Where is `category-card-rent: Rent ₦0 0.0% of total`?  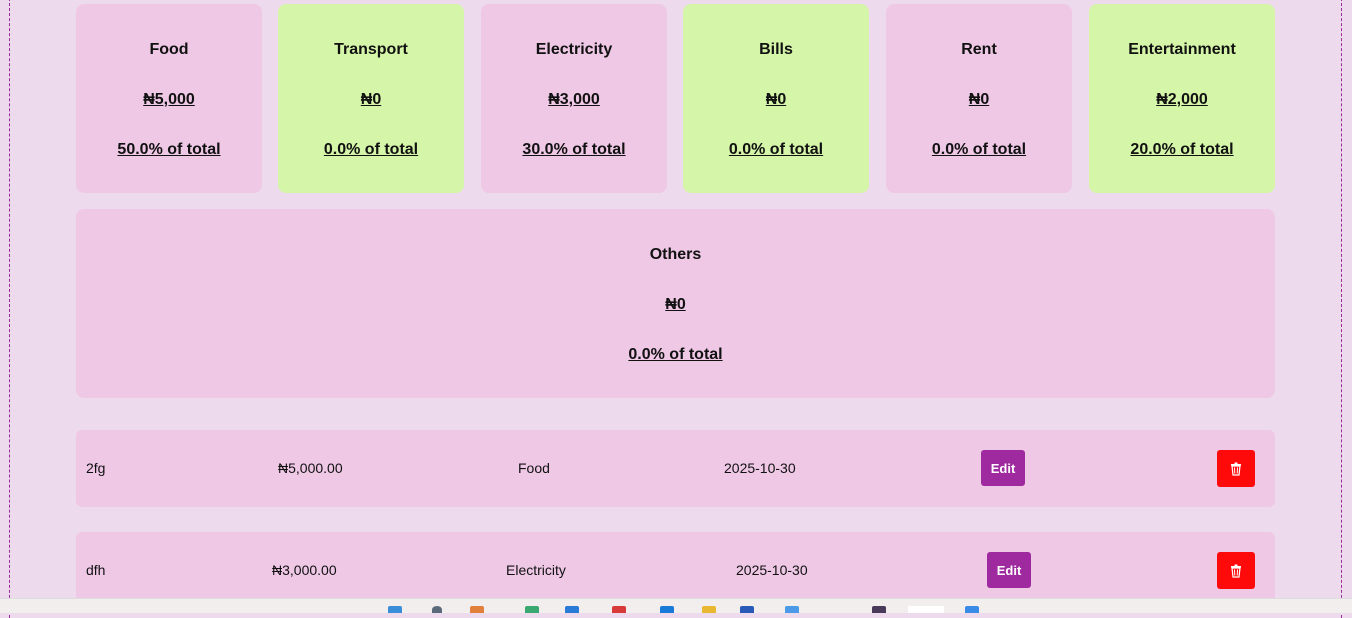
category-card-rent: Rent ₦0 0.0% of total is located at coordinates (979, 98).